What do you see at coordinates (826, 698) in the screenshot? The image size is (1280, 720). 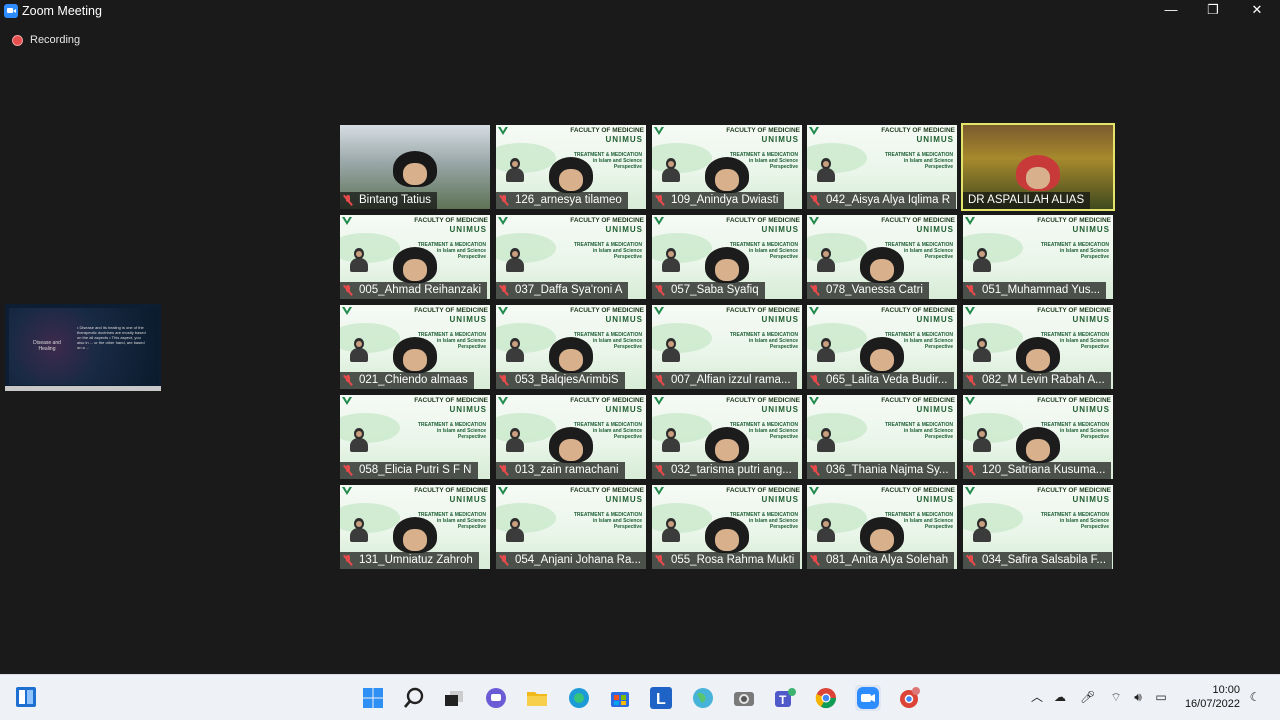 I see `chrome-icon` at bounding box center [826, 698].